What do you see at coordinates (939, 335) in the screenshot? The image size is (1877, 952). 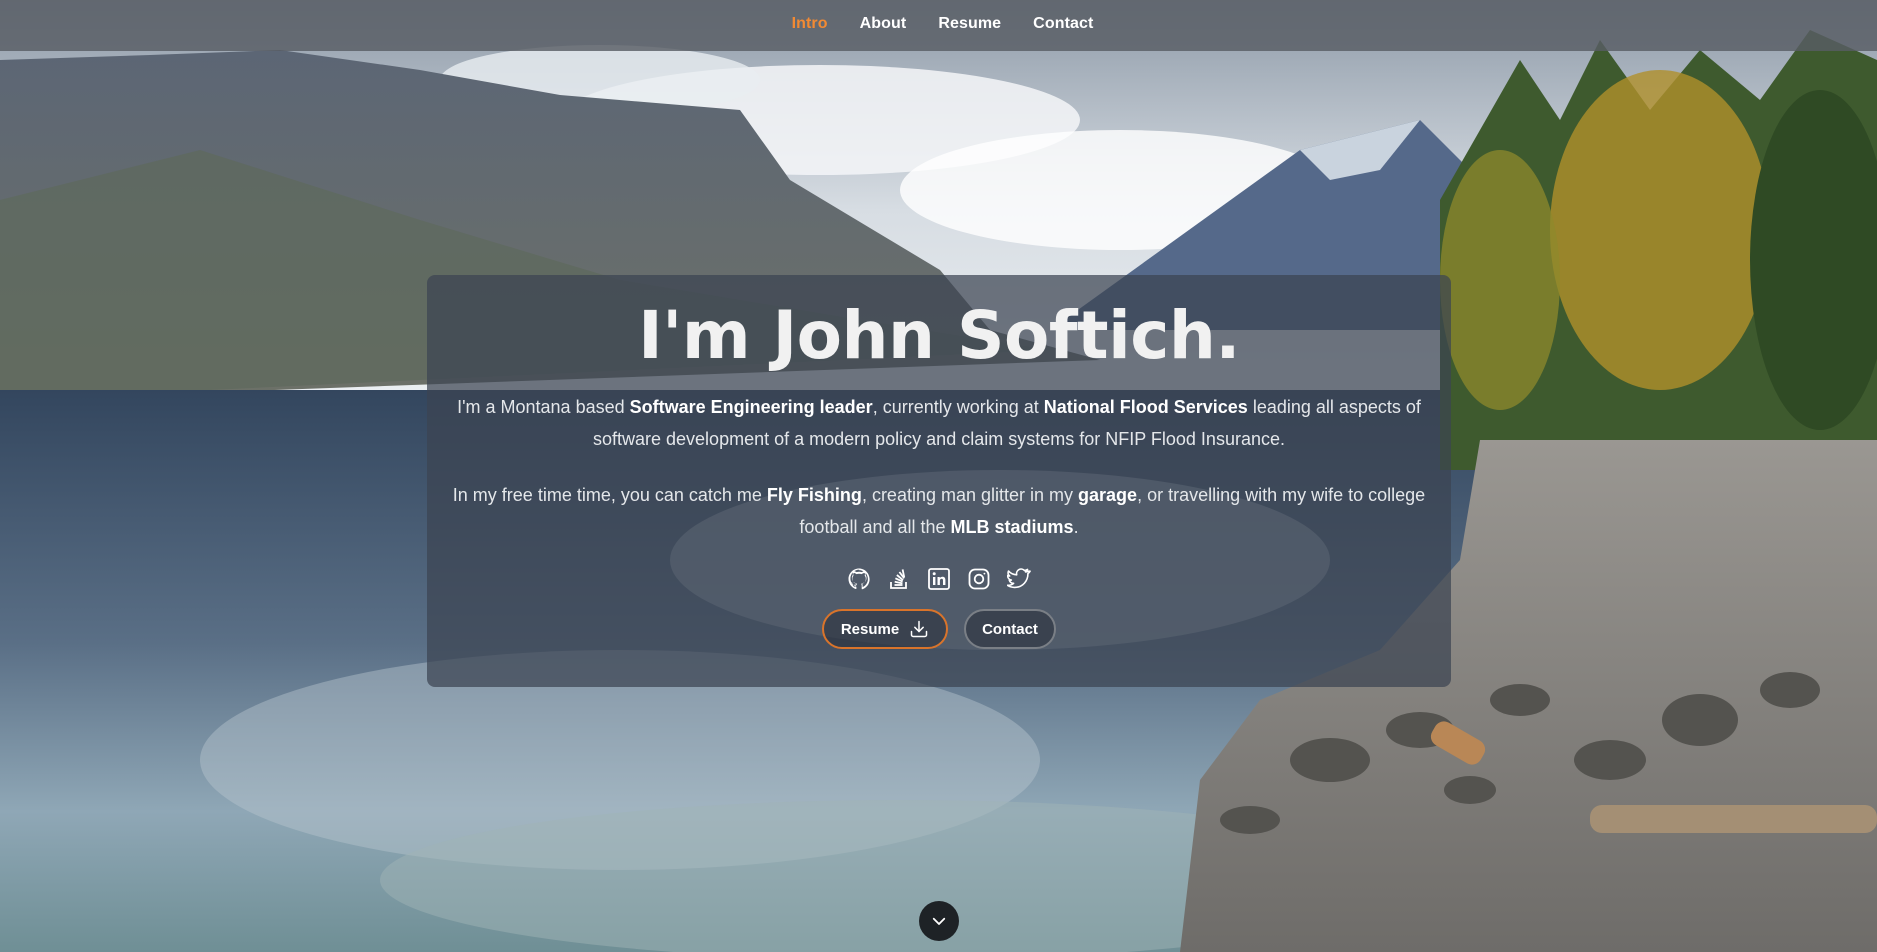 I see `hero-title: I'm John Softich.` at bounding box center [939, 335].